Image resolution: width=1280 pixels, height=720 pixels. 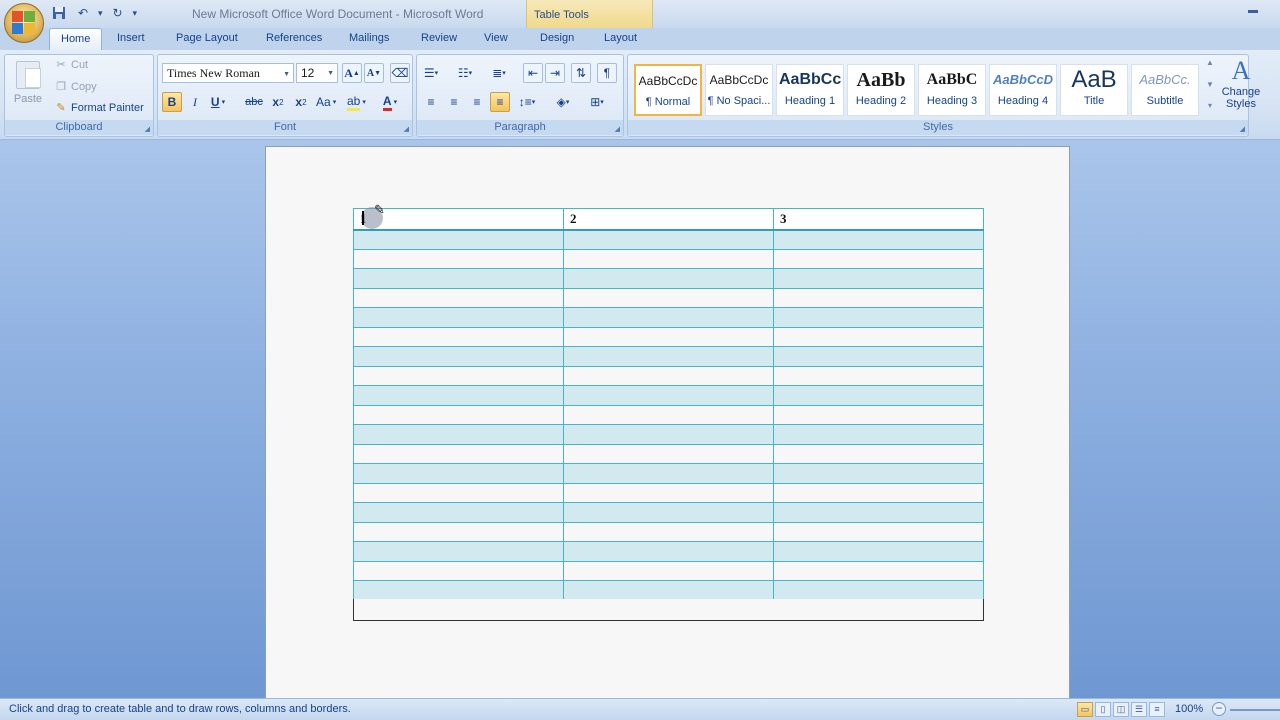 What do you see at coordinates (406, 129) in the screenshot?
I see `font-launcher-icon: ◢` at bounding box center [406, 129].